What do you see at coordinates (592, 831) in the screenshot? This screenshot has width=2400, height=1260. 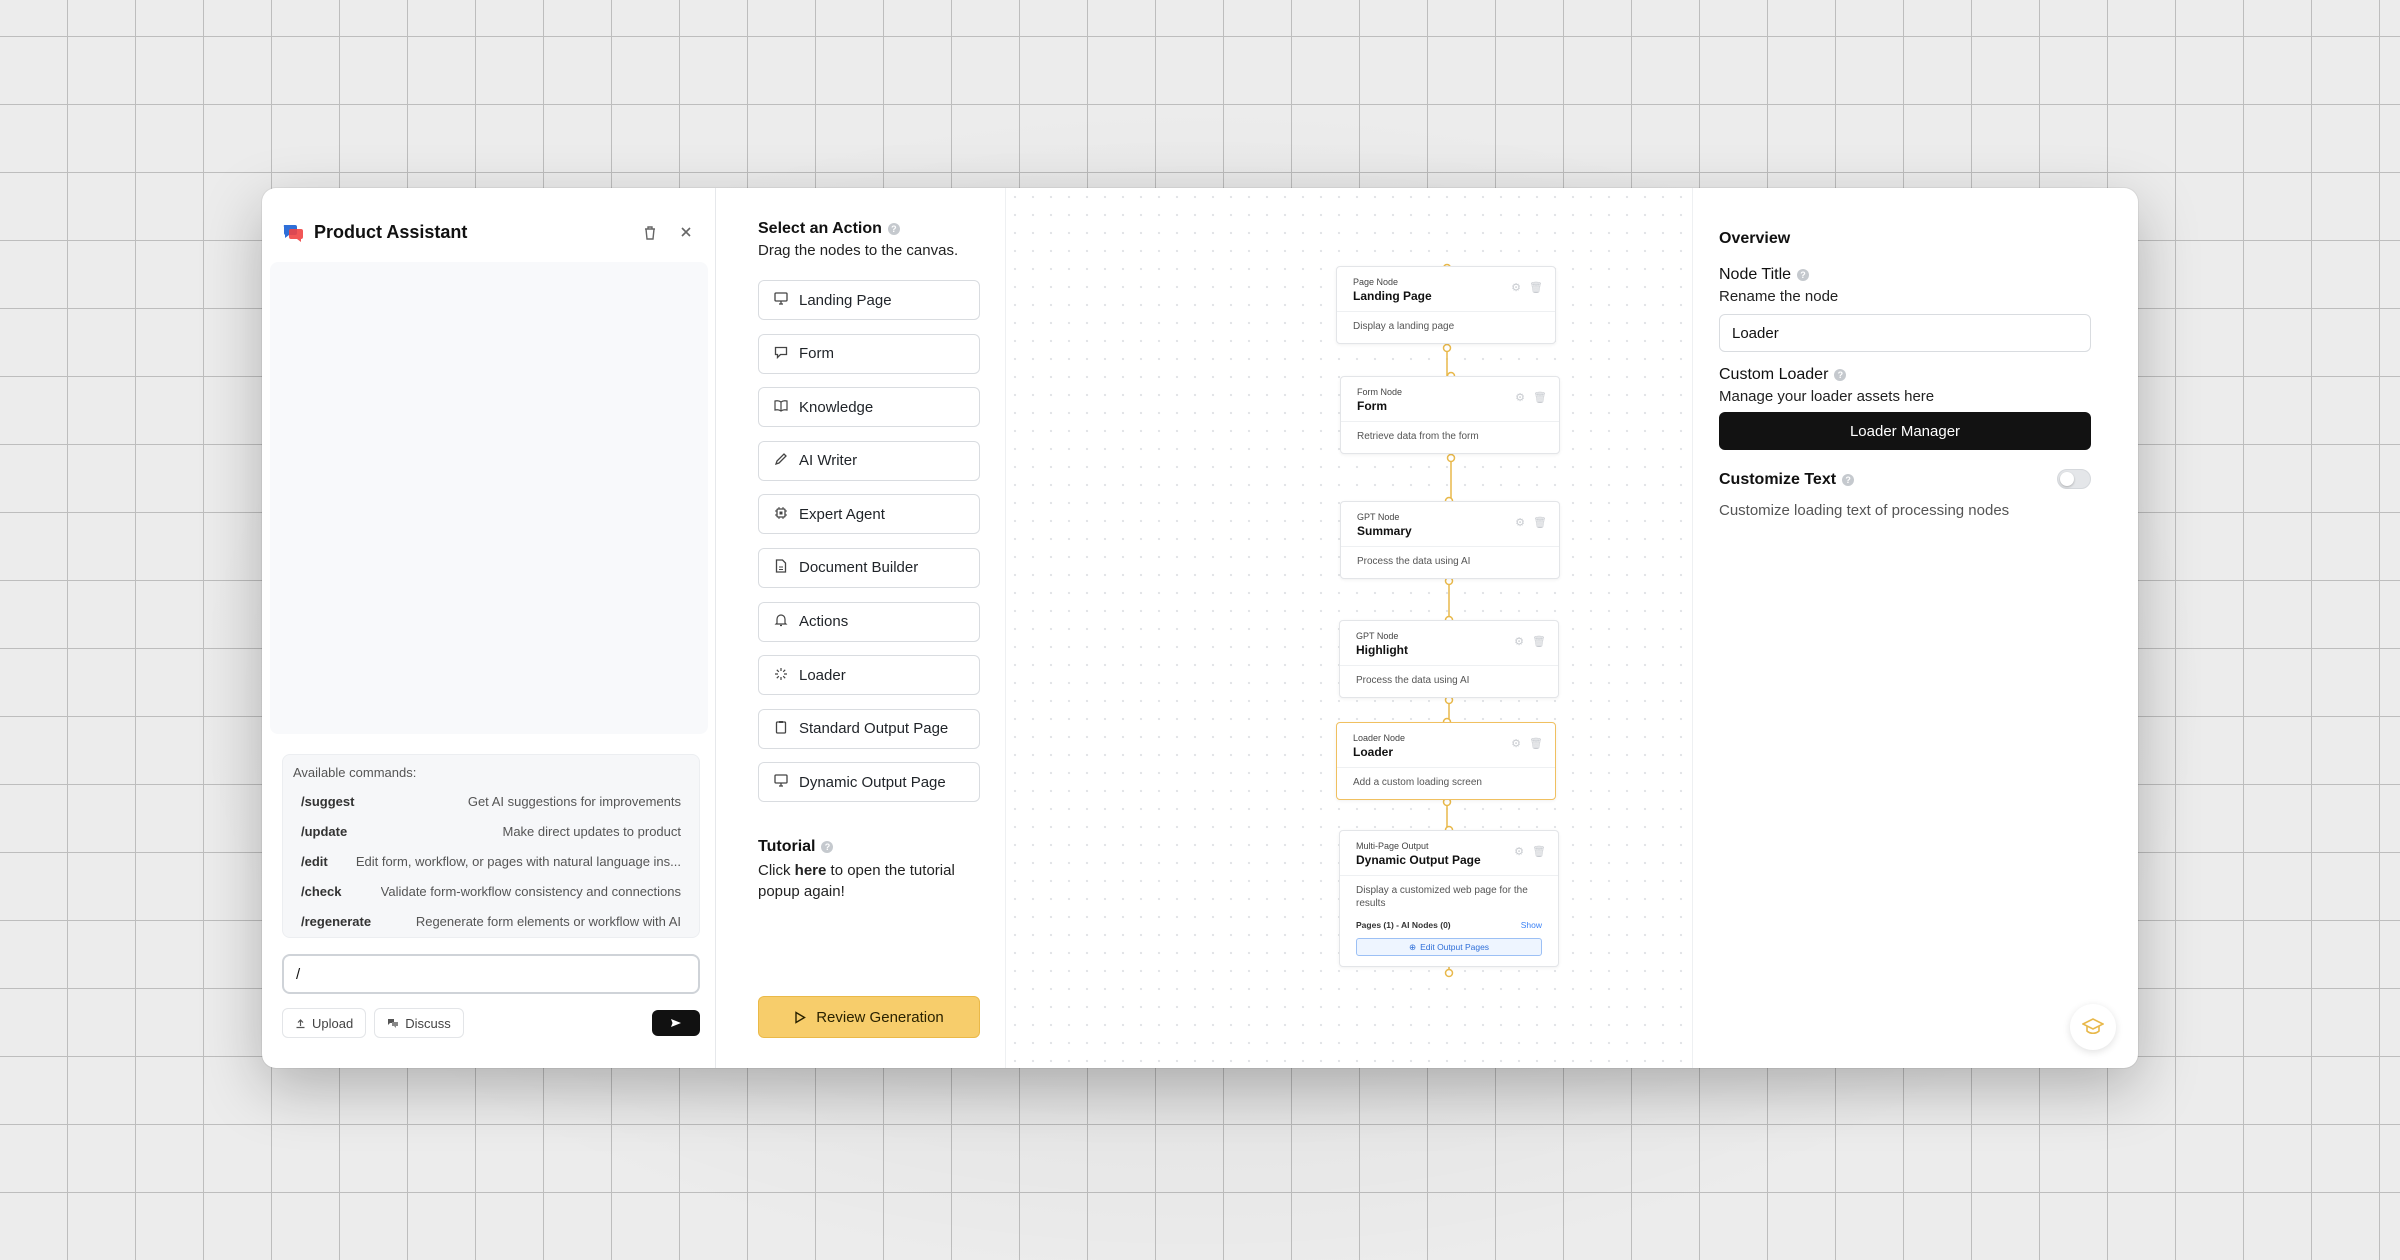 I see `command-desc: Make direct updates to product` at bounding box center [592, 831].